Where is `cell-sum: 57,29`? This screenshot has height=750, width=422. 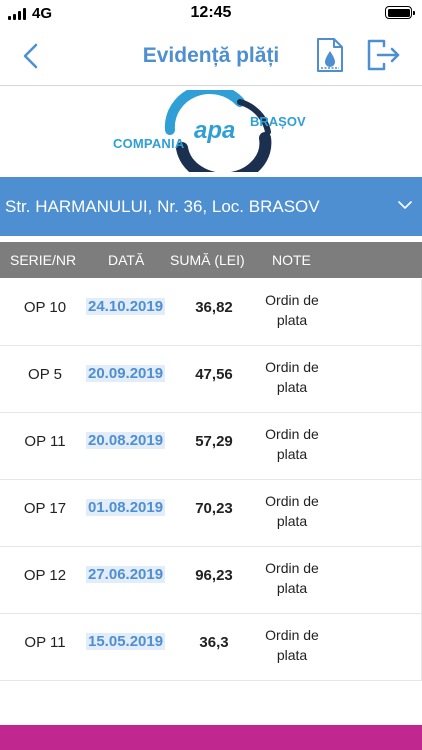
cell-sum: 57,29 is located at coordinates (214, 441).